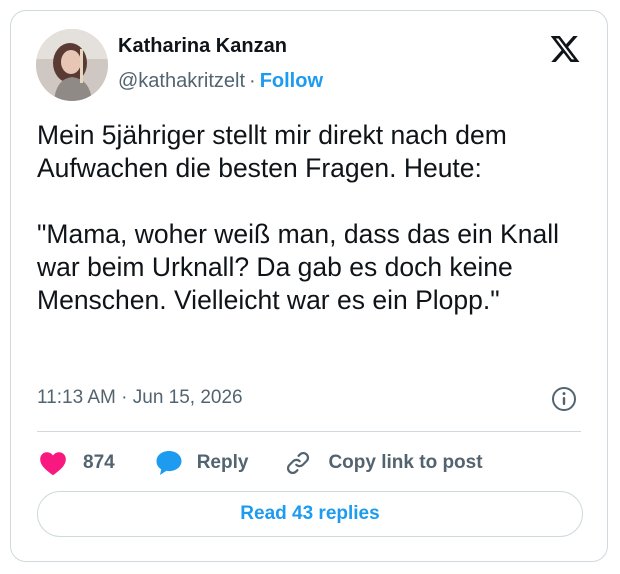  I want to click on heart-icon, so click(53, 463).